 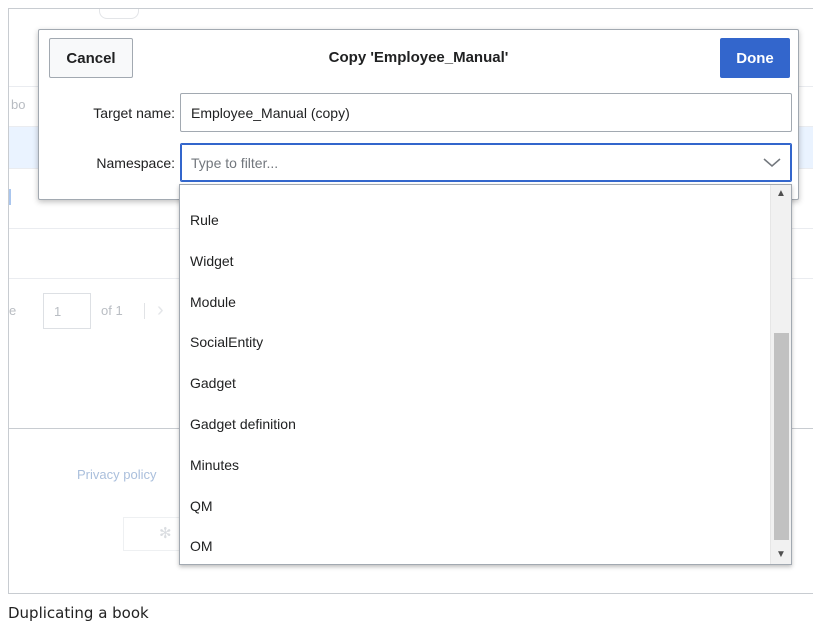 I want to click on target-name-row: Target name:, so click(x=418, y=113).